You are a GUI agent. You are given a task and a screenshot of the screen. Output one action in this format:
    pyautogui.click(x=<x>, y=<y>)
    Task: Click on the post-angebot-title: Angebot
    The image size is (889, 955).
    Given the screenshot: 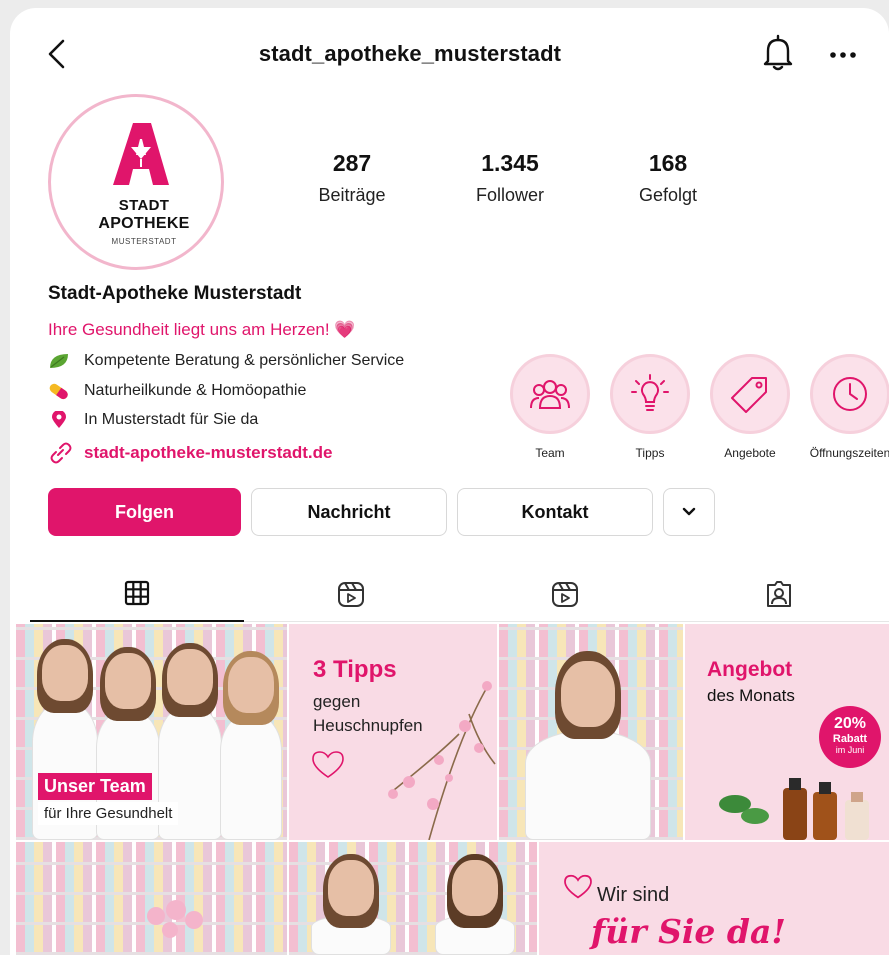 What is the action you would take?
    pyautogui.click(x=750, y=669)
    